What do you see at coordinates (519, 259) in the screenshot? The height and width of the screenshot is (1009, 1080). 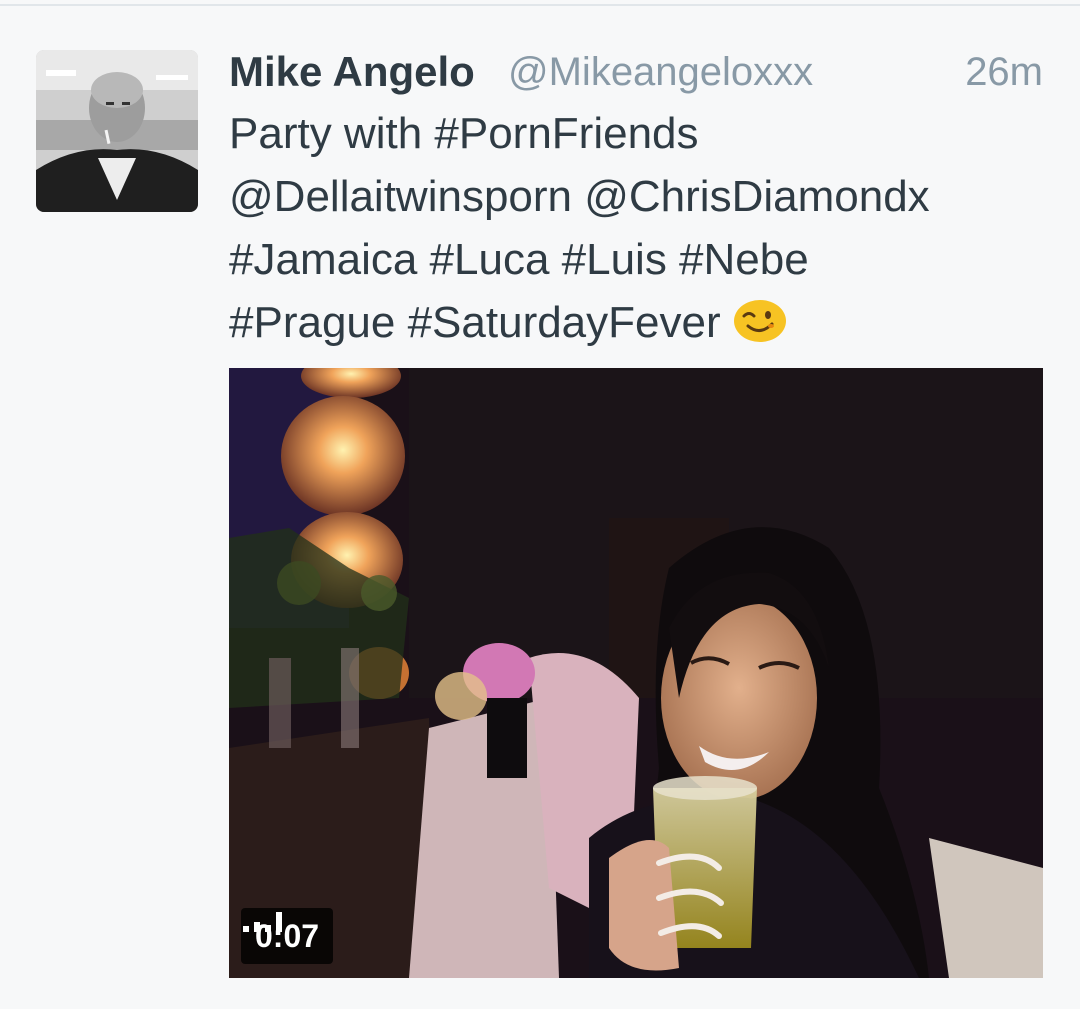 I see `tweet-text-line: #Jamaica #Luca #Luis #Nebe` at bounding box center [519, 259].